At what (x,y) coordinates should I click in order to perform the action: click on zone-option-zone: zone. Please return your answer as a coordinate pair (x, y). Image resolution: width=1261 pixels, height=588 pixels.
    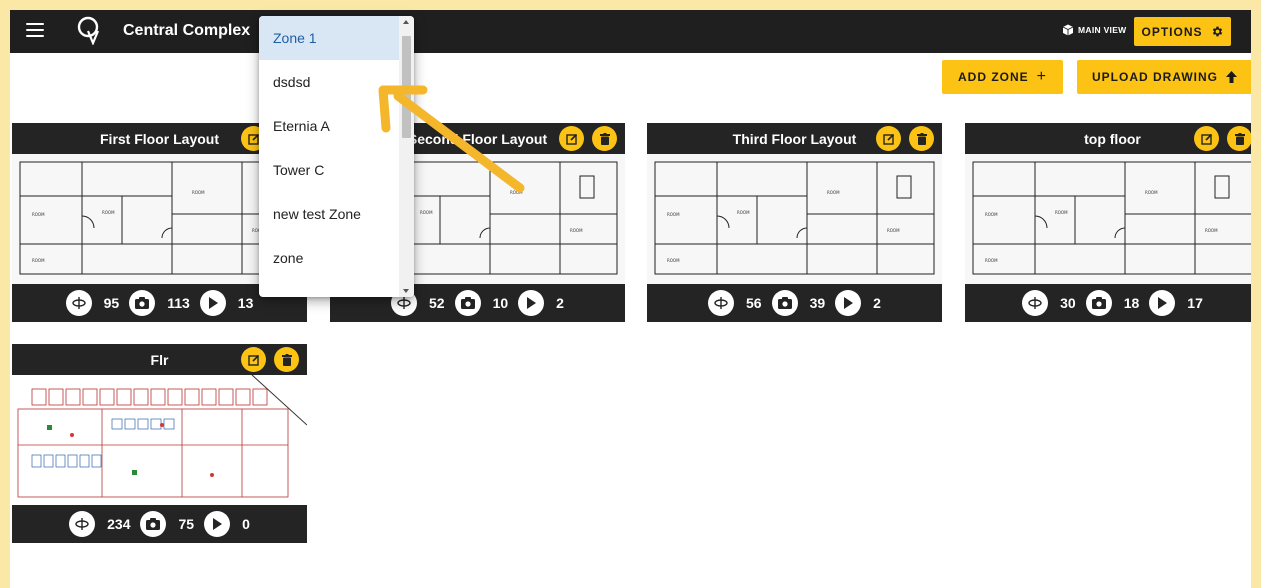
    Looking at the image, I should click on (329, 258).